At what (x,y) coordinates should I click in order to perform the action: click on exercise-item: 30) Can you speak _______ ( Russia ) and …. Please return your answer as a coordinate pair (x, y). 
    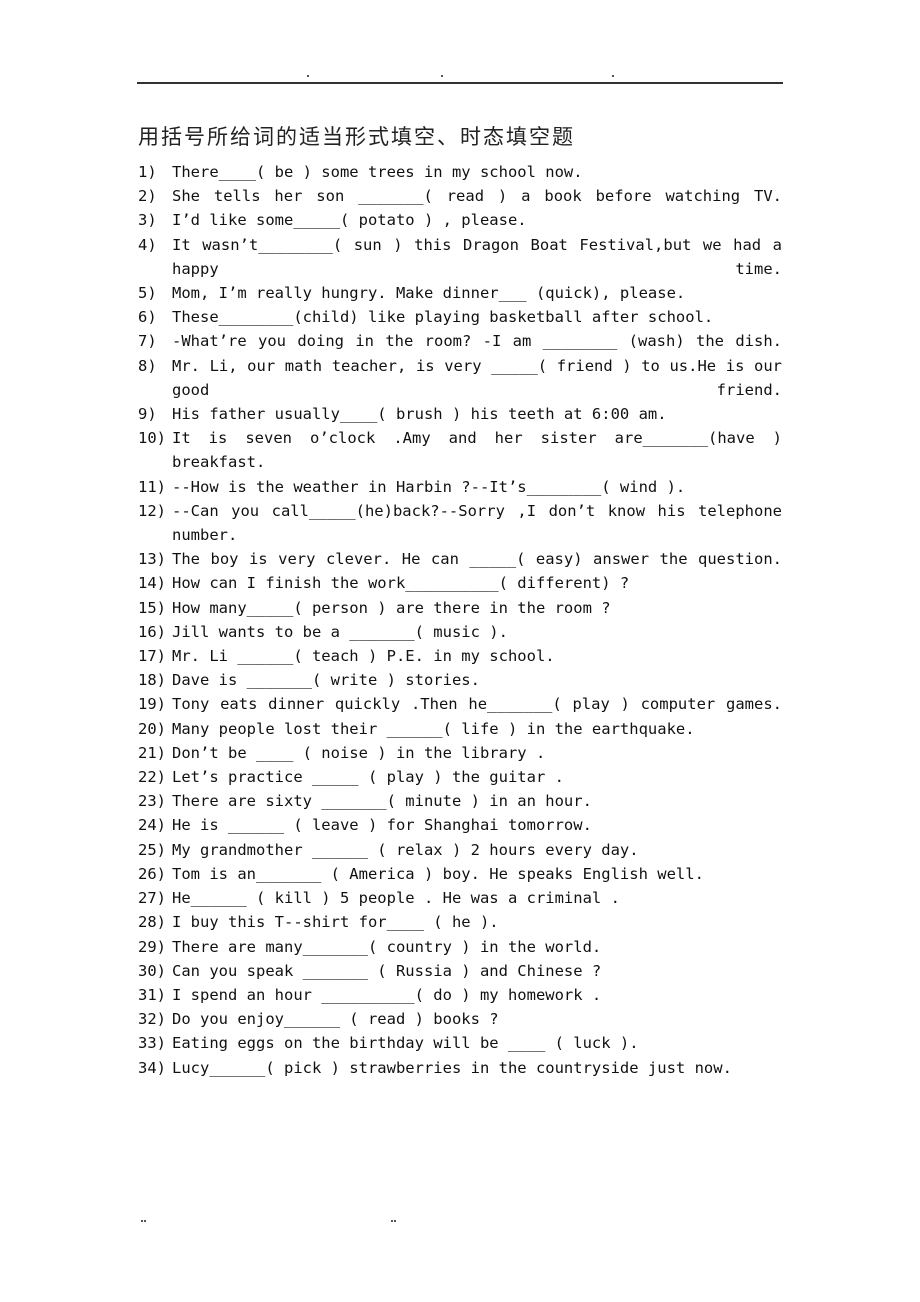
    Looking at the image, I should click on (460, 971).